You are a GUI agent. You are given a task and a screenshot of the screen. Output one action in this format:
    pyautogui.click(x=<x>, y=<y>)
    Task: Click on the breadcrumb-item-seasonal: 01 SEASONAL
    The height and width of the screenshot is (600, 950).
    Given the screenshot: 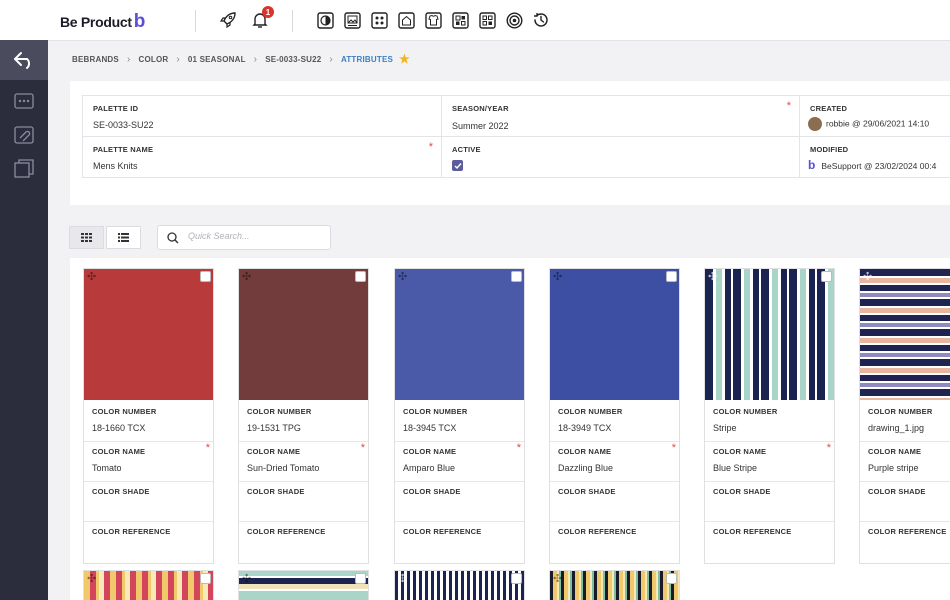 What is the action you would take?
    pyautogui.click(x=217, y=59)
    